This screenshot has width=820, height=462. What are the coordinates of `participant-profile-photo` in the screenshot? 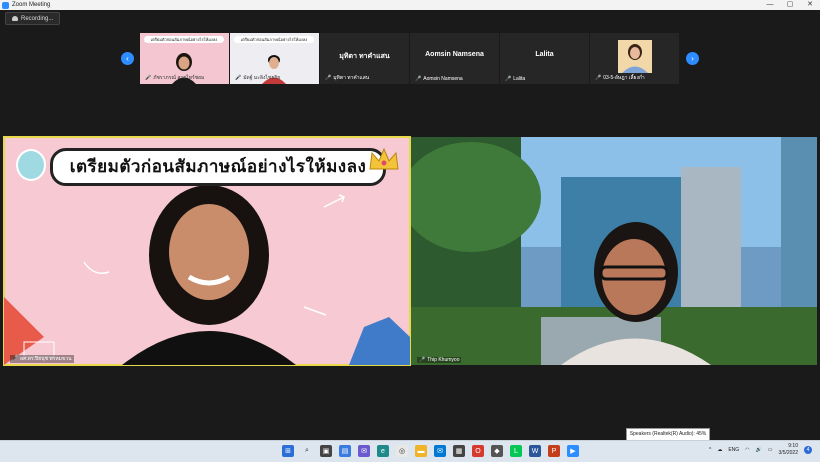 It's located at (635, 56).